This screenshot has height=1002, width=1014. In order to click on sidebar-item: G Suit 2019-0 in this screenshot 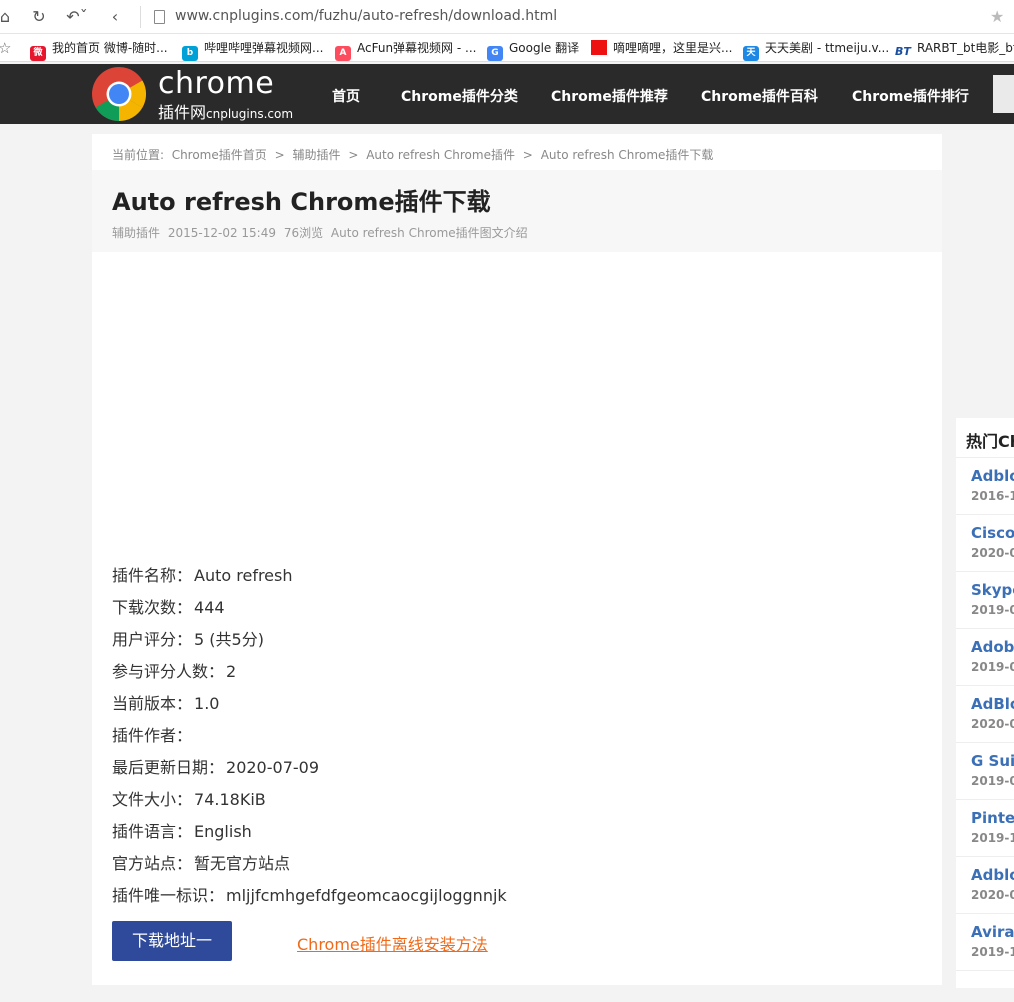, I will do `click(985, 771)`.